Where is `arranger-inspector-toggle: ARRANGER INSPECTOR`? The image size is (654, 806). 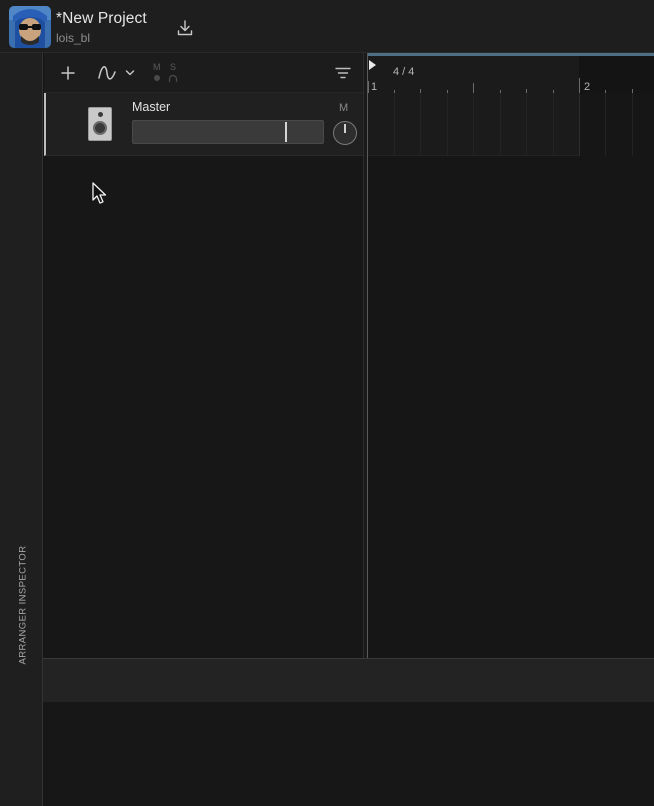
arranger-inspector-toggle: ARRANGER INSPECTOR is located at coordinates (23, 605).